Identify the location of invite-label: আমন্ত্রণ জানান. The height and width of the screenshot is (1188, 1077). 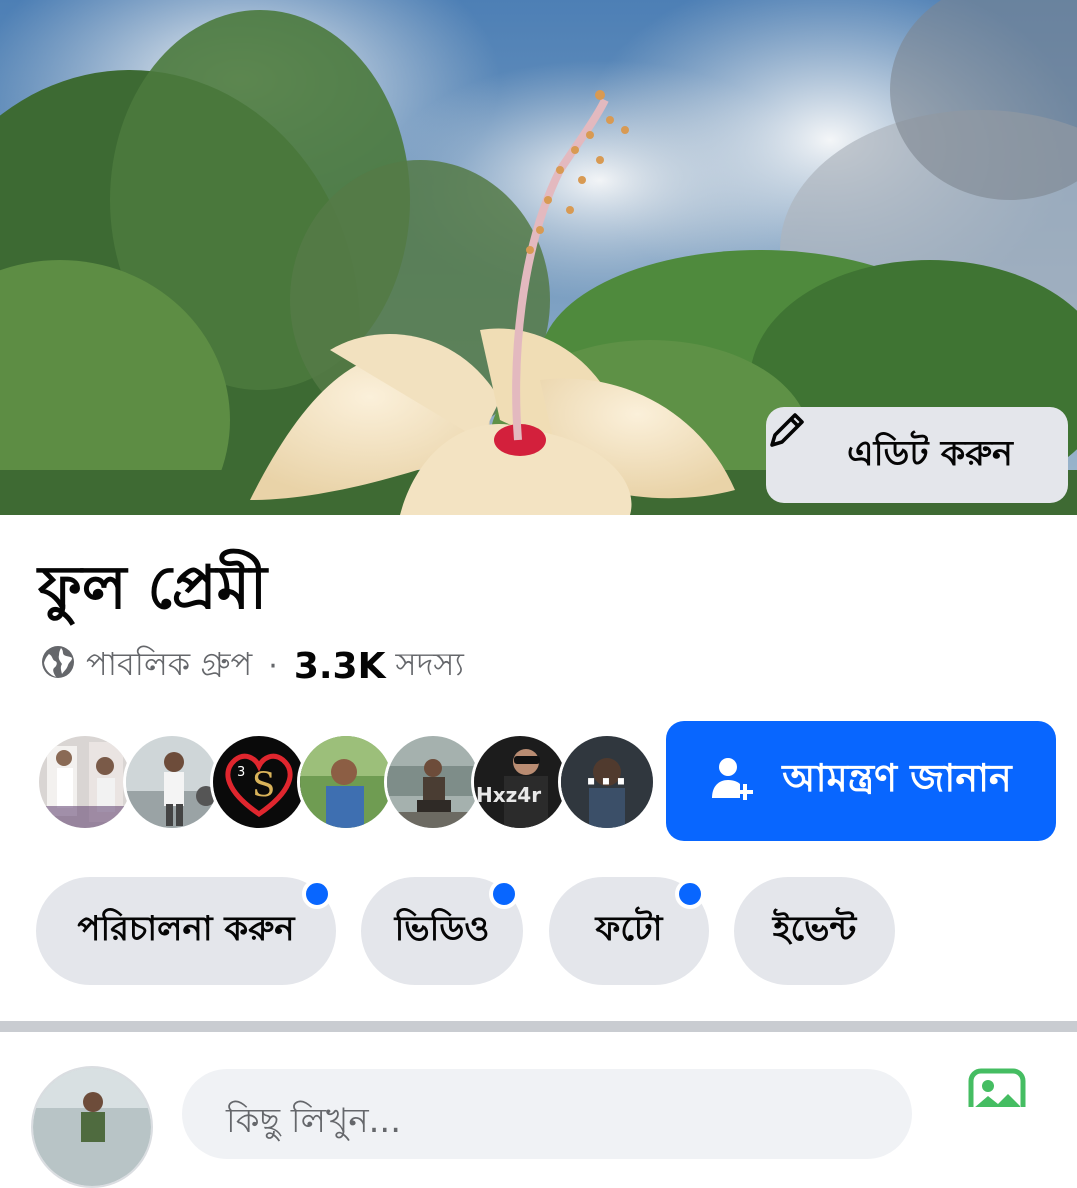
(897, 778).